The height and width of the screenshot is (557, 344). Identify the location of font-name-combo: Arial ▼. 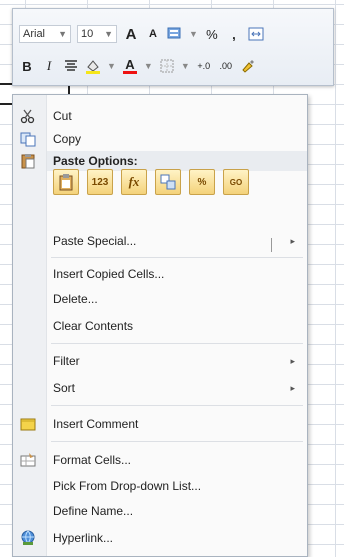
(45, 34).